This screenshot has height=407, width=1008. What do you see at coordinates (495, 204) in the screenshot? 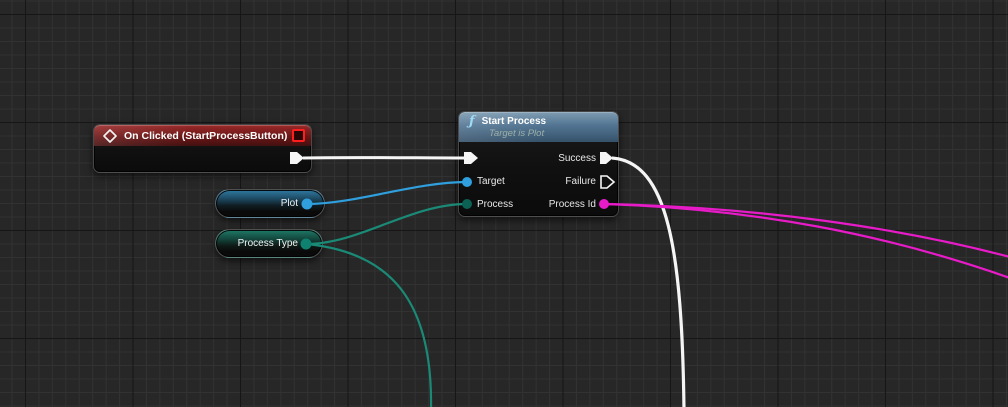
I see `pin-label-process: Process` at bounding box center [495, 204].